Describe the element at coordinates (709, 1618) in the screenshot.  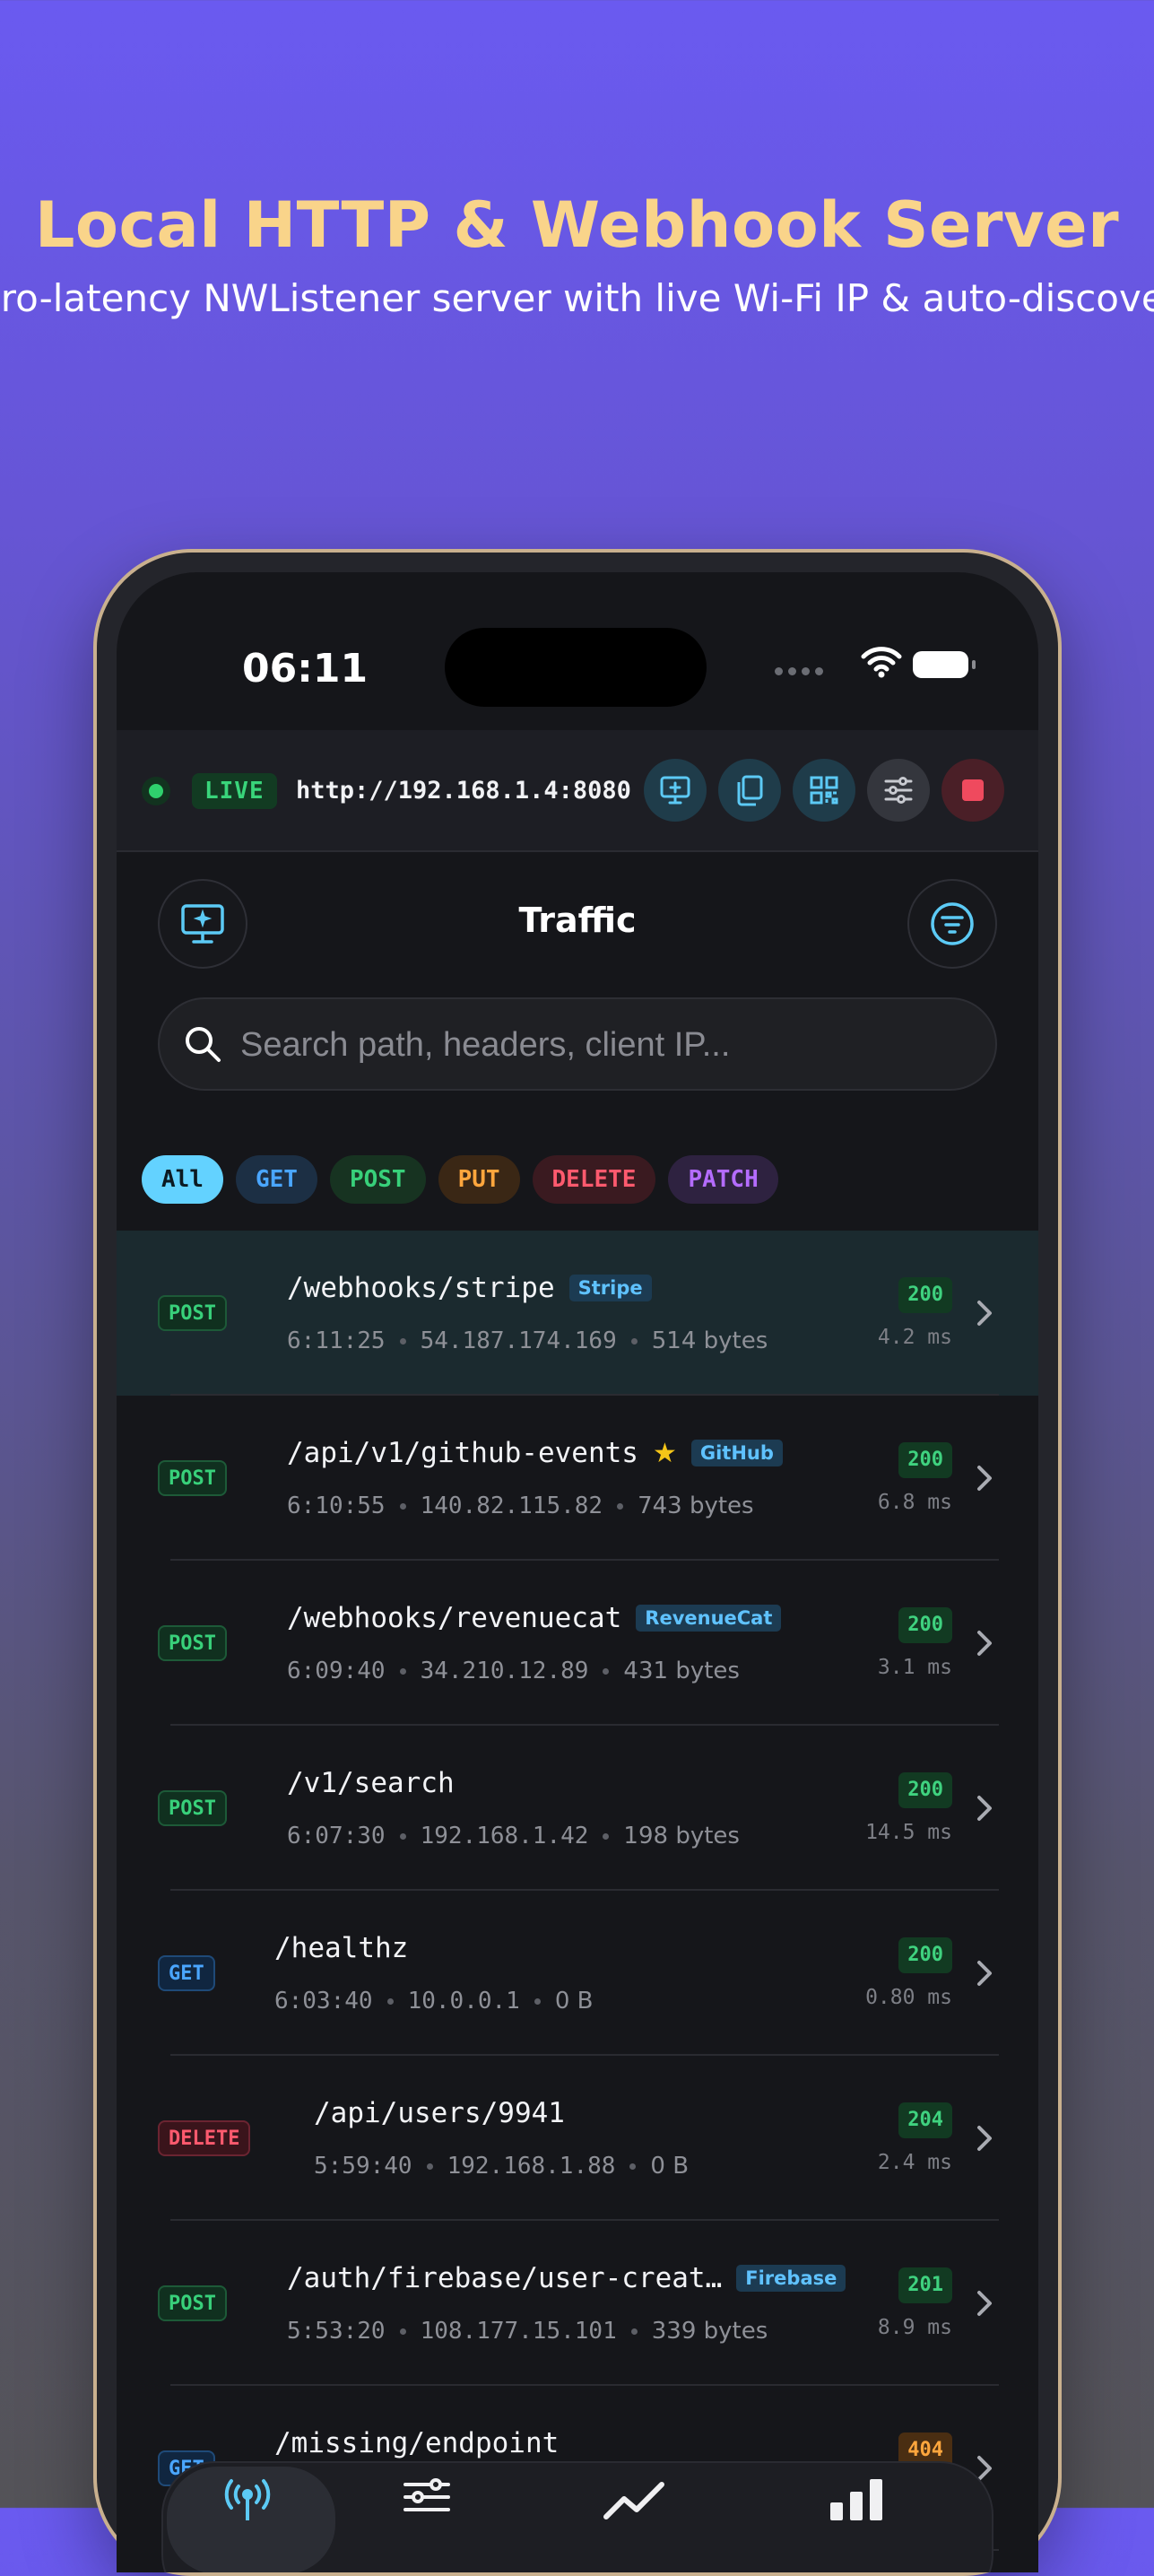
I see `source-tag: RevenueCat` at that location.